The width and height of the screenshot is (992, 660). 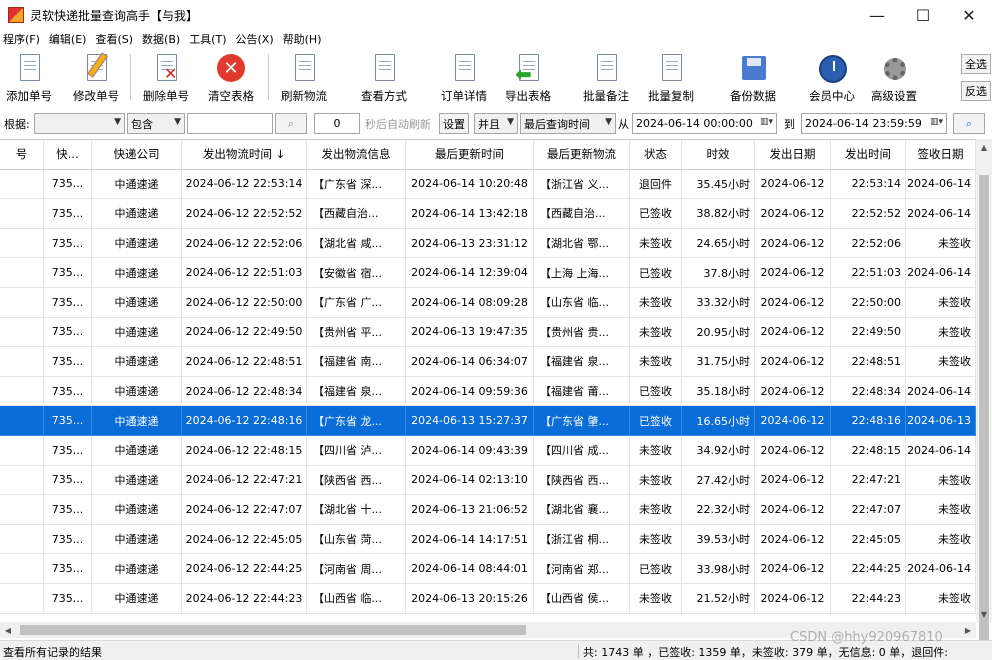 What do you see at coordinates (130, 77) in the screenshot?
I see `toolbar-separator` at bounding box center [130, 77].